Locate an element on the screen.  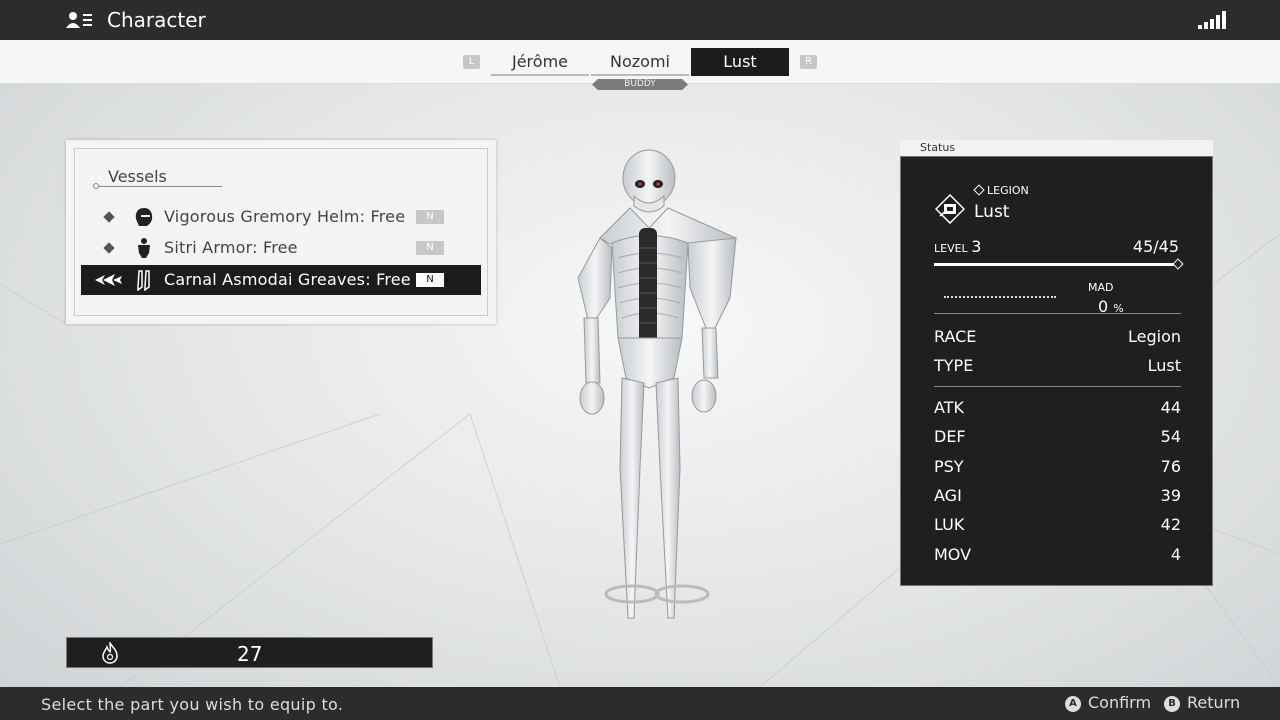
hp-value: 45/45 is located at coordinates (1155, 246).